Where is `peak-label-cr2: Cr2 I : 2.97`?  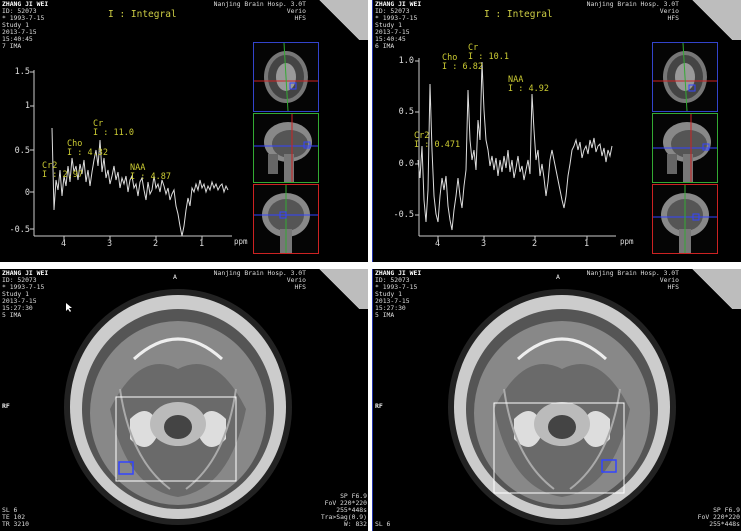
peak-label-cr2: Cr2 I : 2.97 is located at coordinates (62, 171).